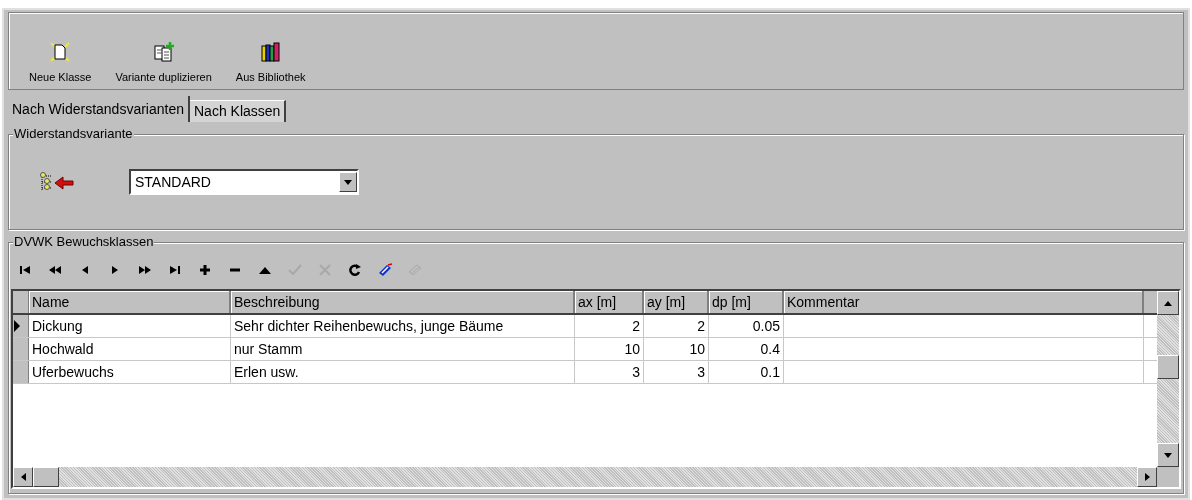 This screenshot has height=500, width=1192. What do you see at coordinates (130, 302) in the screenshot?
I see `column-header: Name` at bounding box center [130, 302].